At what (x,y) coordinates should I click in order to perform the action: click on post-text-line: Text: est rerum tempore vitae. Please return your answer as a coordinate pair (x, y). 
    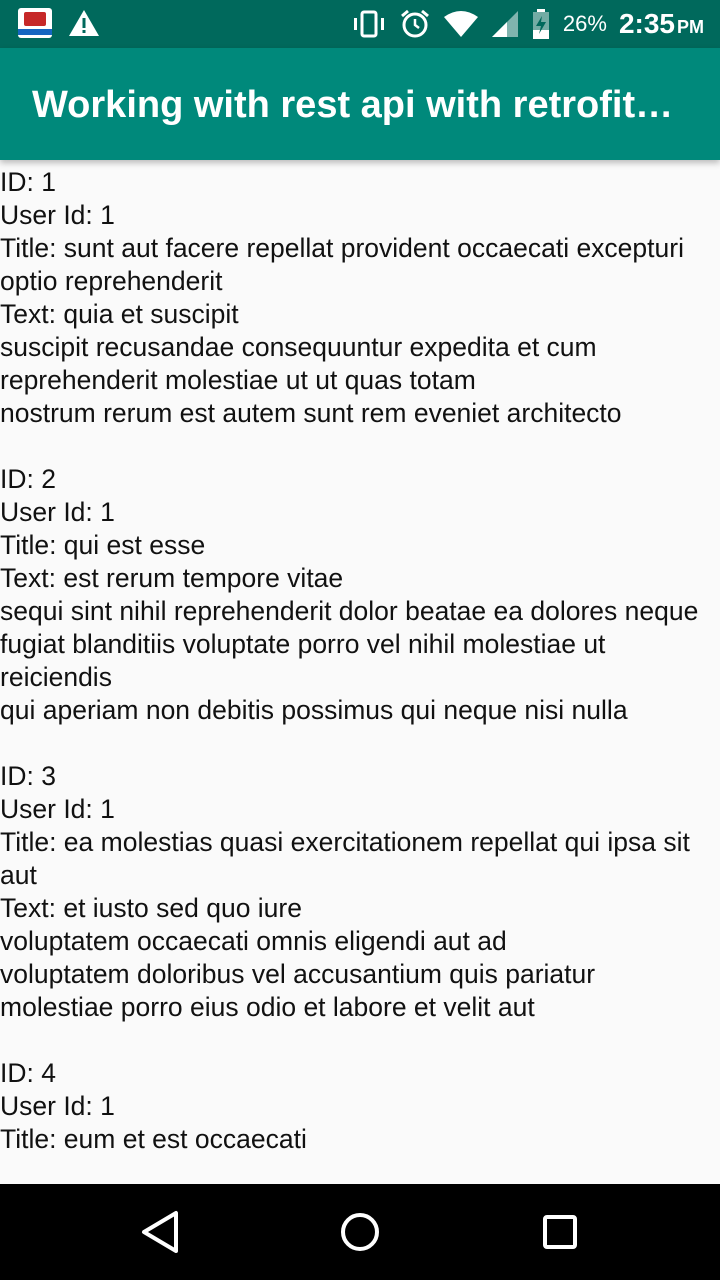
    Looking at the image, I should click on (172, 578).